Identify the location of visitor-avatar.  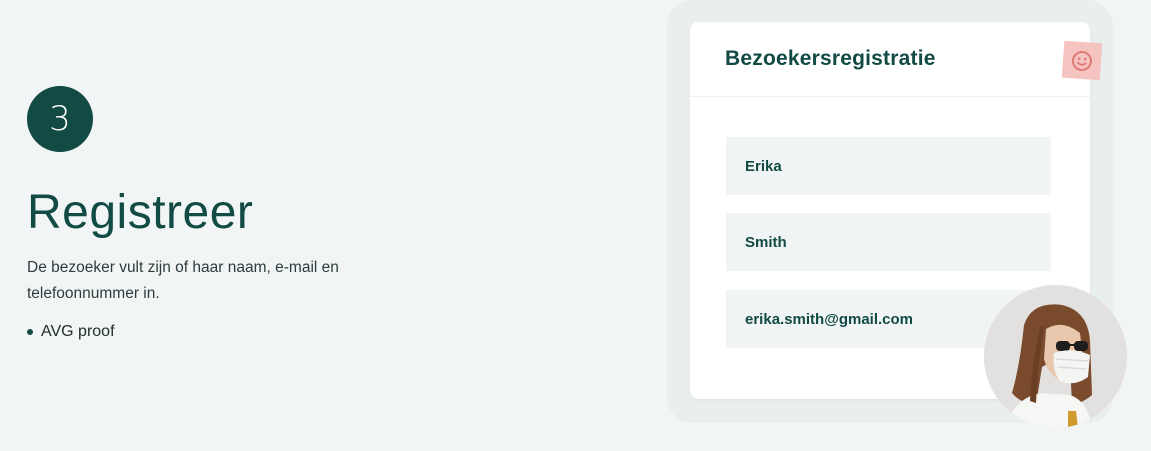
(1055, 356).